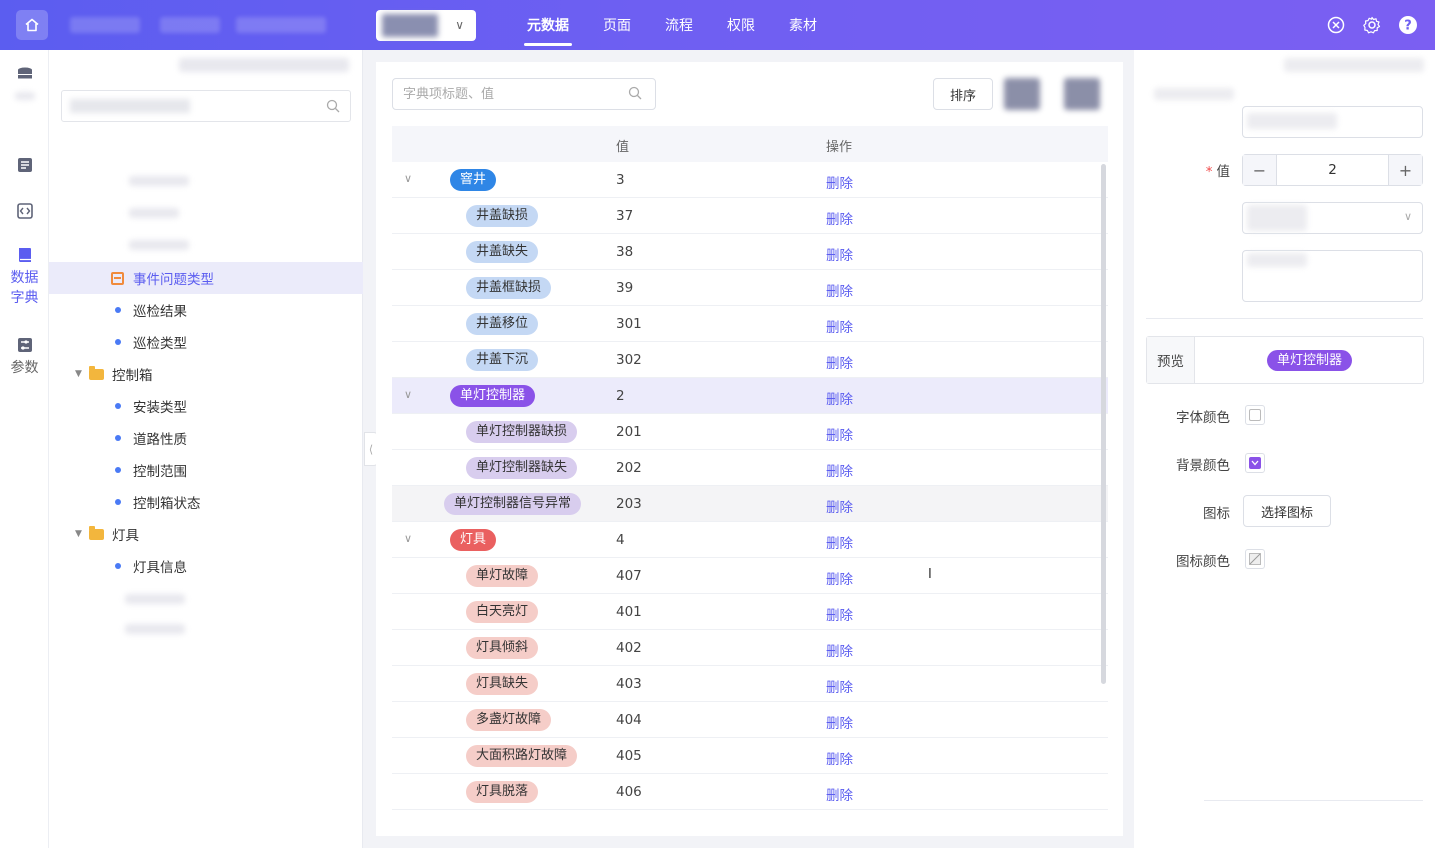  Describe the element at coordinates (750, 216) in the screenshot. I see `table-row: 井盖缺损 37 删除` at that location.